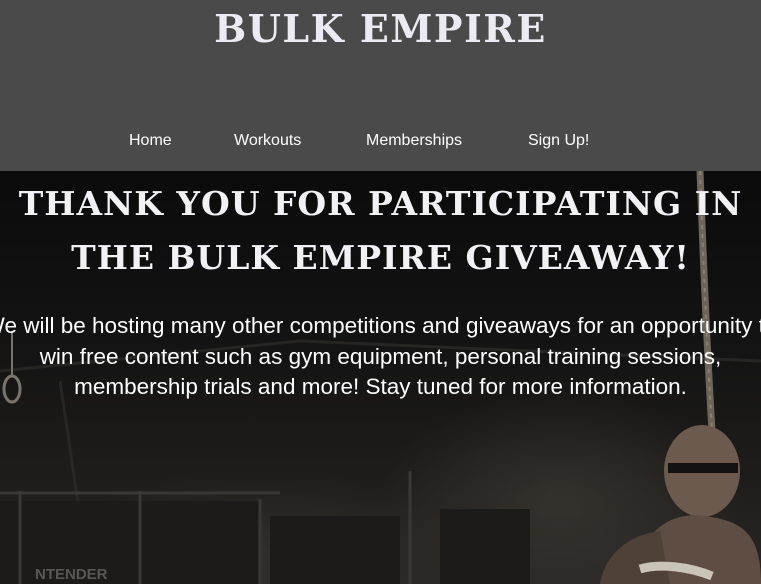  I want to click on site-title: BULK EMPIRE, so click(380, 28).